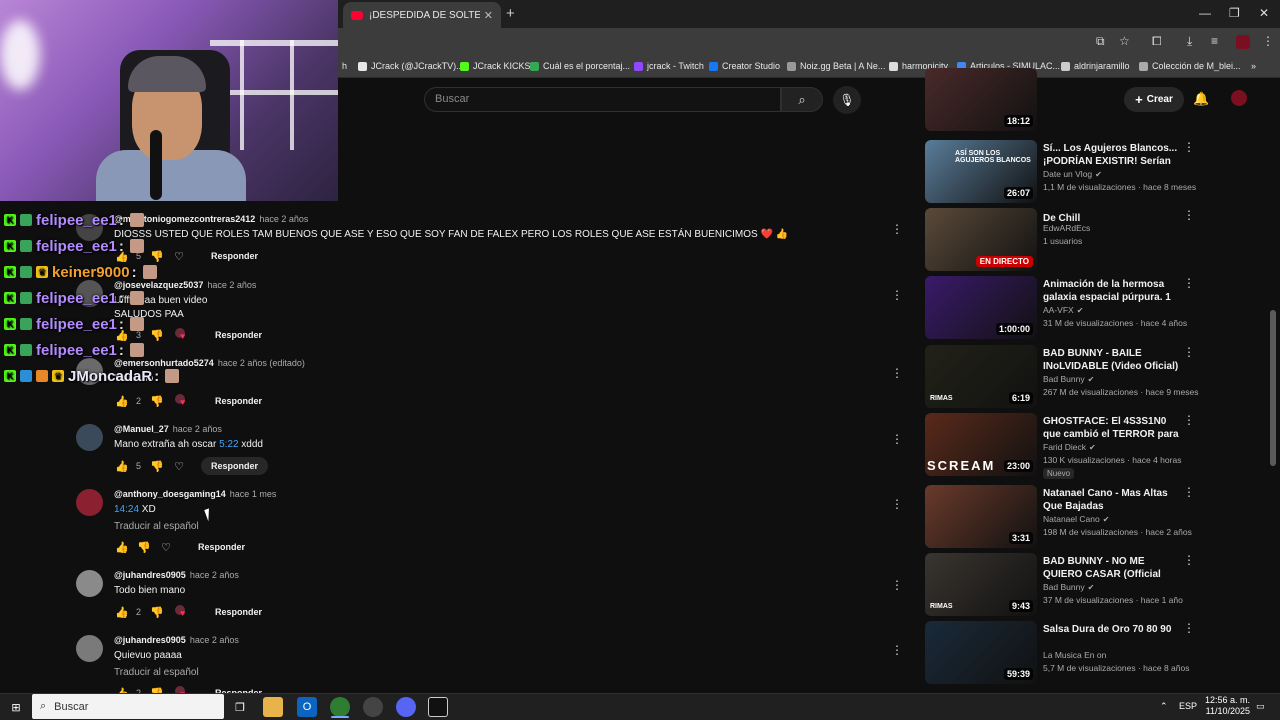 The image size is (1280, 720). What do you see at coordinates (1260, 706) in the screenshot?
I see `notifications-icon: ▭` at bounding box center [1260, 706].